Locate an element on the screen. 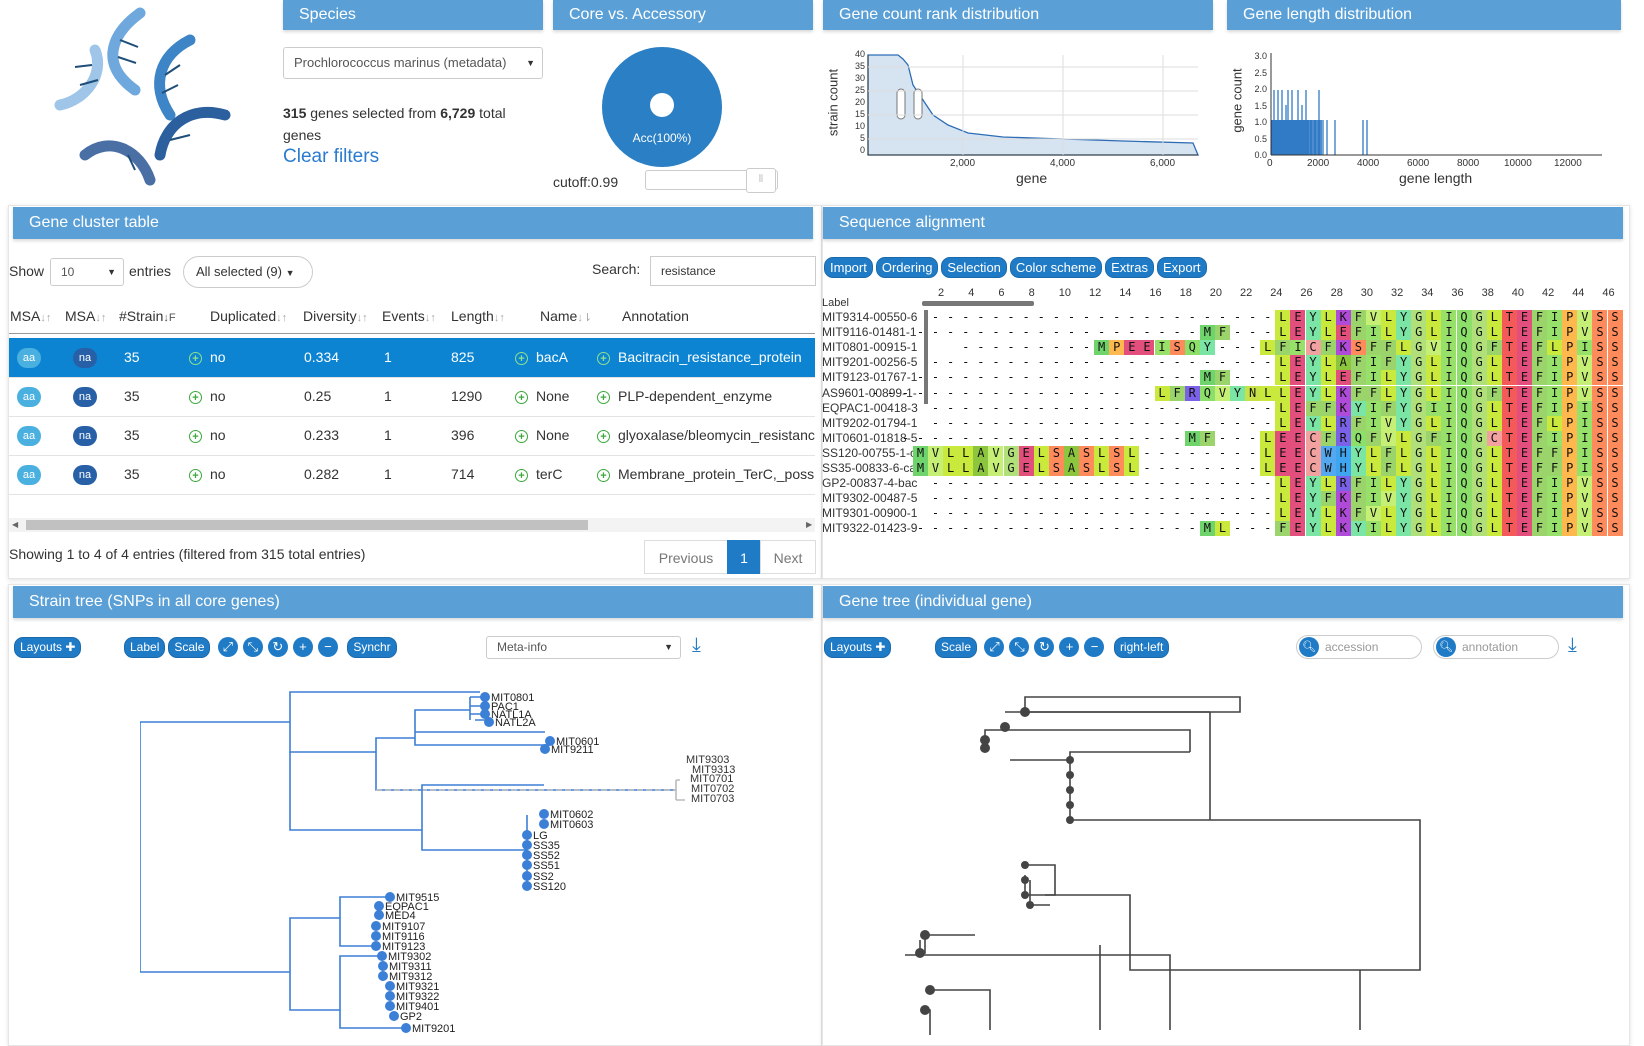 This screenshot has height=1046, width=1644. col-duplicated: Duplicated↓↑ is located at coordinates (248, 316).